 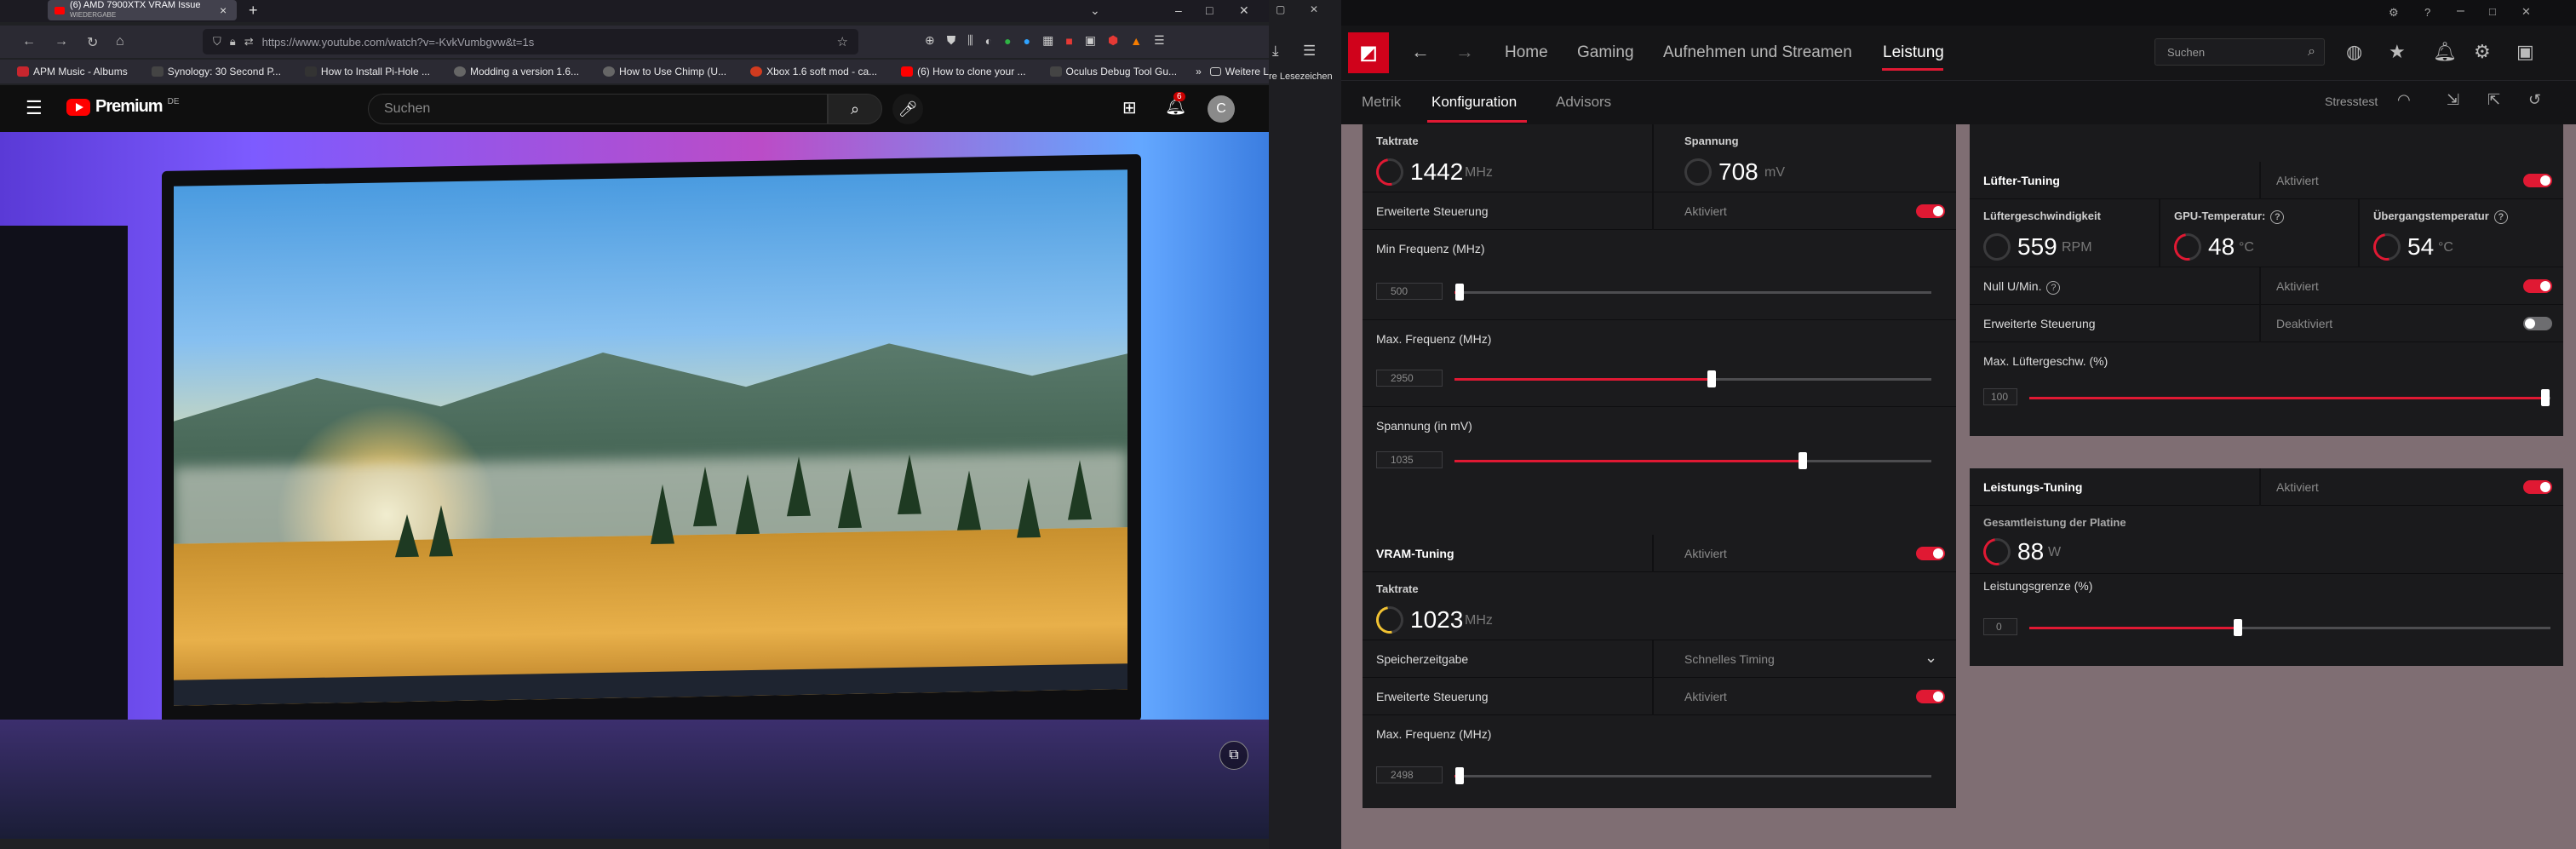 I want to click on fan-tuning-toggle, so click(x=2537, y=180).